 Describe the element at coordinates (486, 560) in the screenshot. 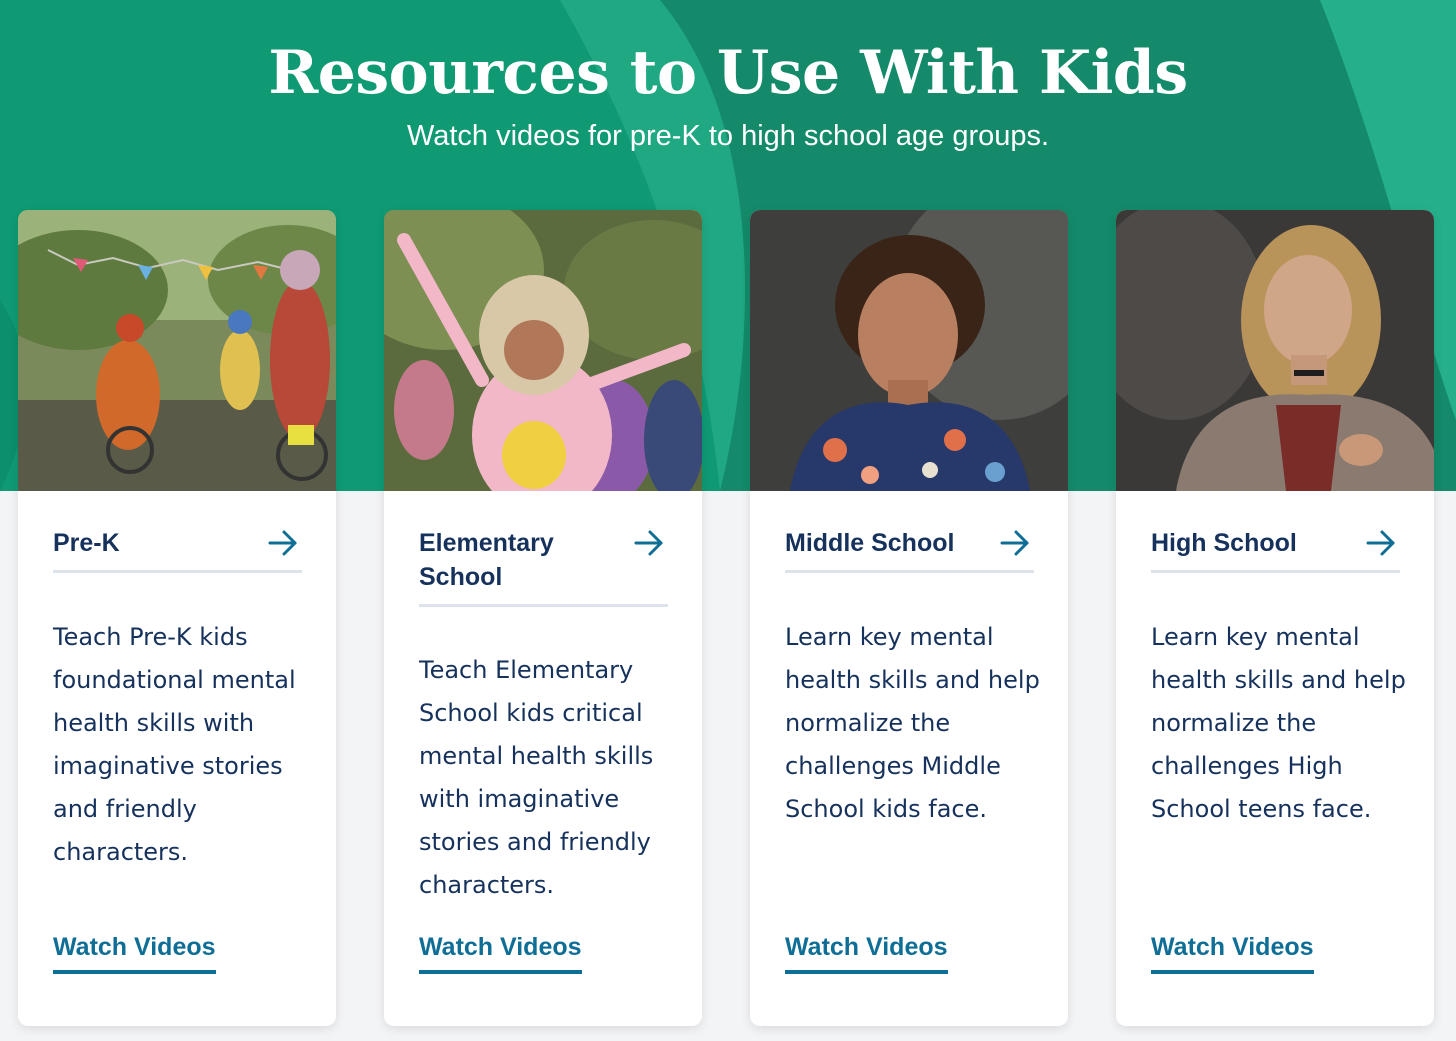

I see `card-title: Elementary School` at that location.